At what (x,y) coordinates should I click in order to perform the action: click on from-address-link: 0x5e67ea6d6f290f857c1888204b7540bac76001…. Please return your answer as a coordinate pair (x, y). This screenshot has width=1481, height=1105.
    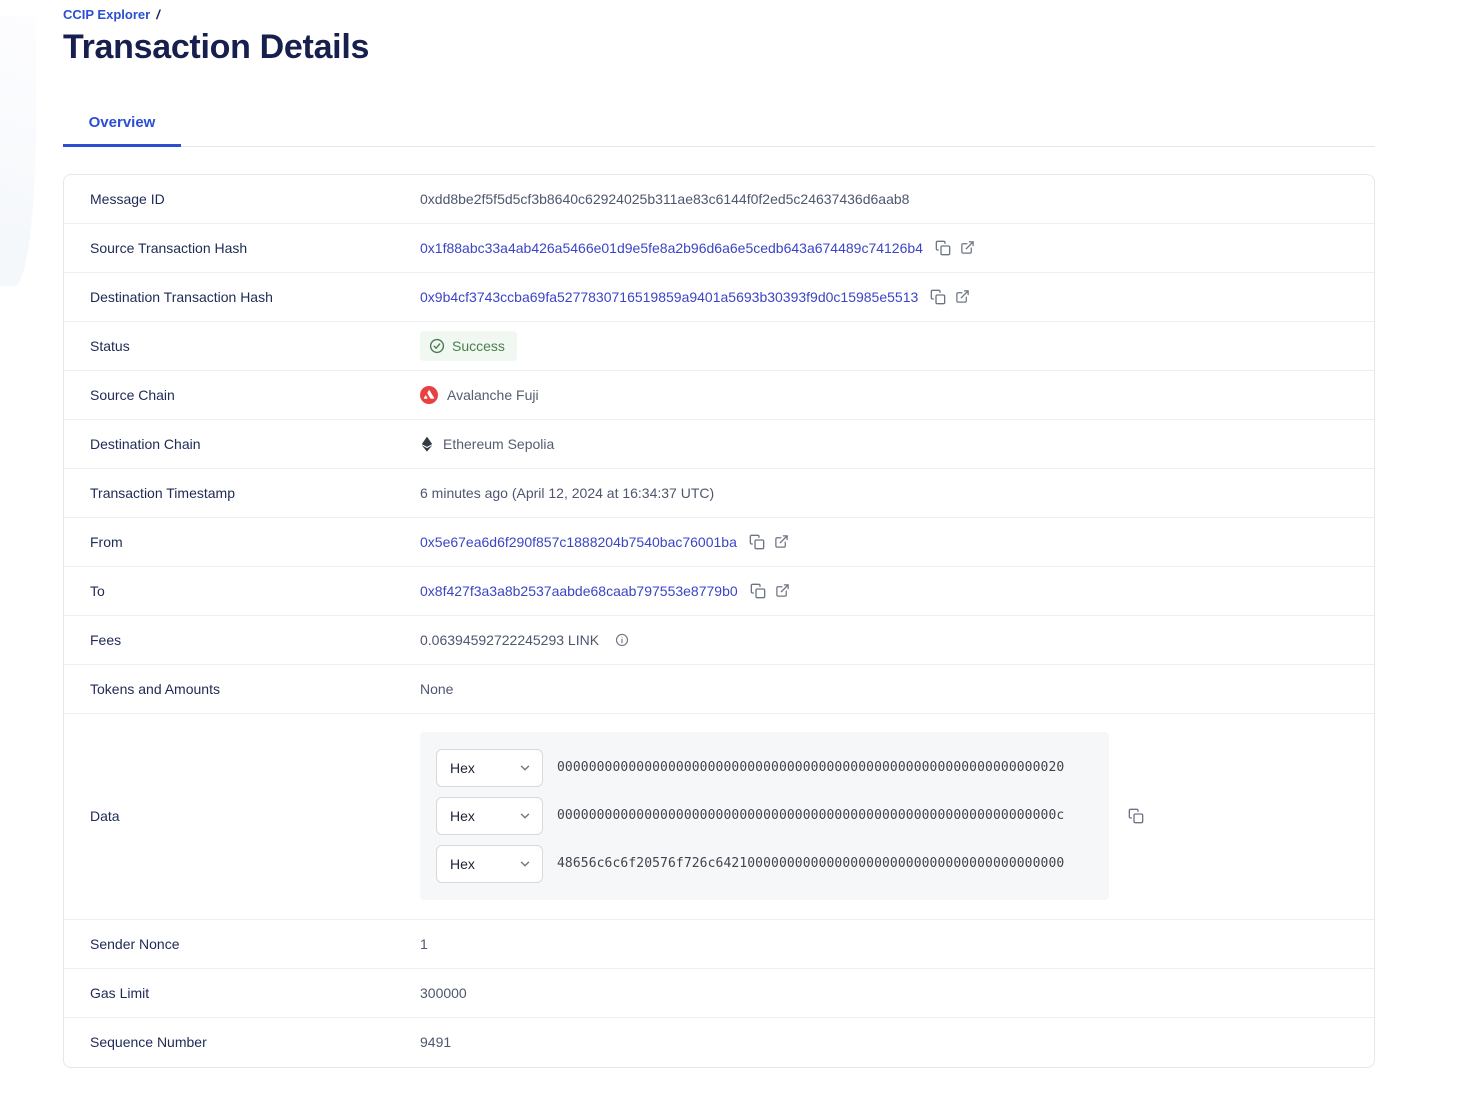
    Looking at the image, I should click on (578, 542).